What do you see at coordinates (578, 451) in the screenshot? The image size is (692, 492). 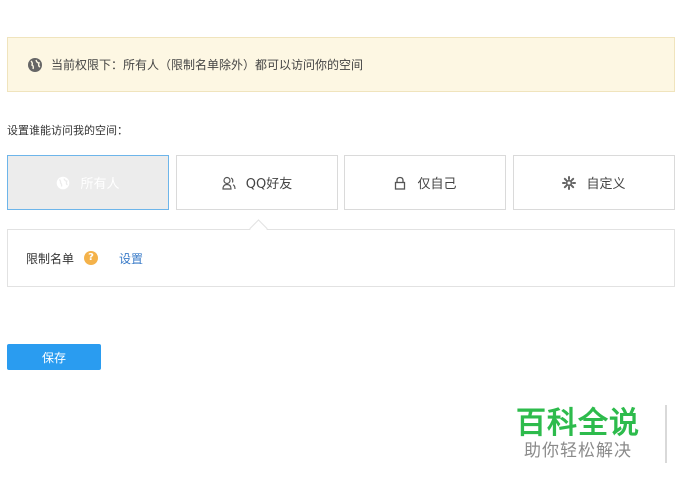 I see `watermark-subtitle: 助你轻松解决` at bounding box center [578, 451].